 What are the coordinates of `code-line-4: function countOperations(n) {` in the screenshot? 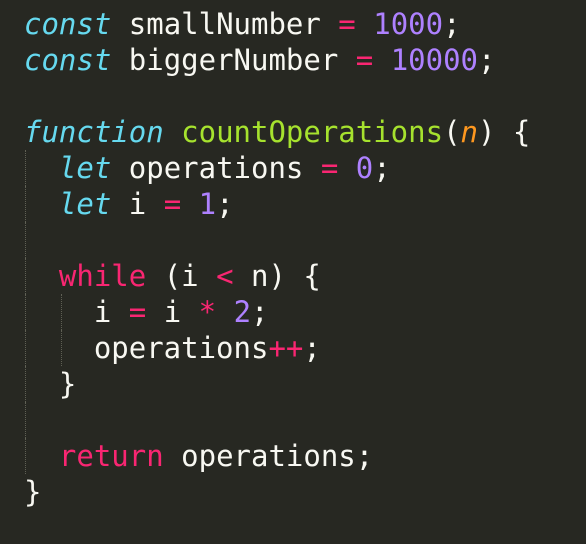 It's located at (304, 132).